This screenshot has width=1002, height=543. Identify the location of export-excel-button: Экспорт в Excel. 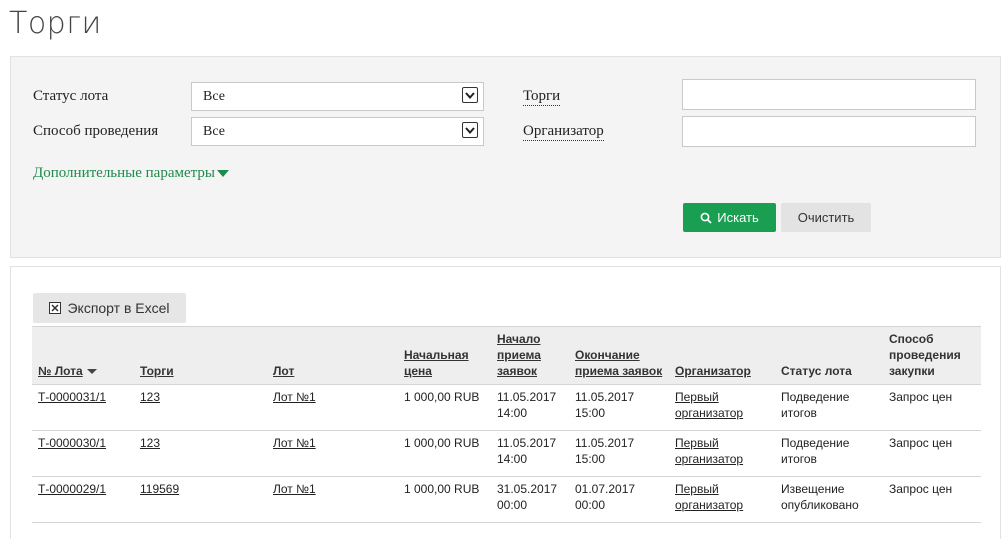
(109, 308).